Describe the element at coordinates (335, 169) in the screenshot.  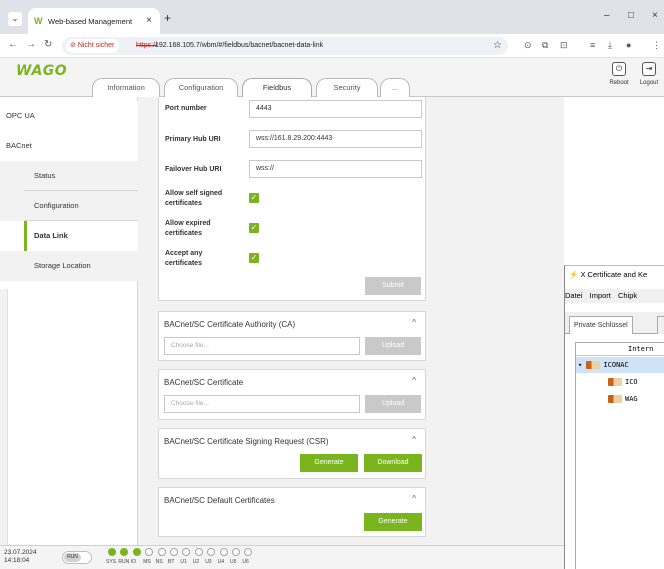
I see `failover-hub-input: wss://` at that location.